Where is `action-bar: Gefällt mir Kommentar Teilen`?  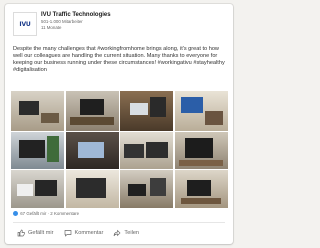
action-bar: Gefällt mir Kommentar Teilen is located at coordinates (122, 233).